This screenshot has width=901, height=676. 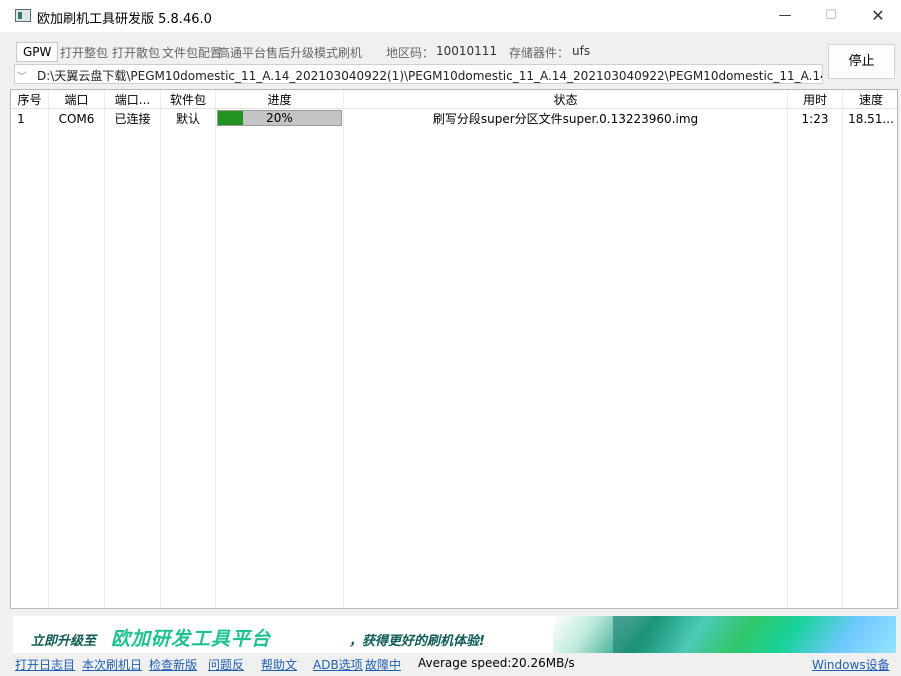 What do you see at coordinates (539, 53) in the screenshot?
I see `storage-label: 存储器件：` at bounding box center [539, 53].